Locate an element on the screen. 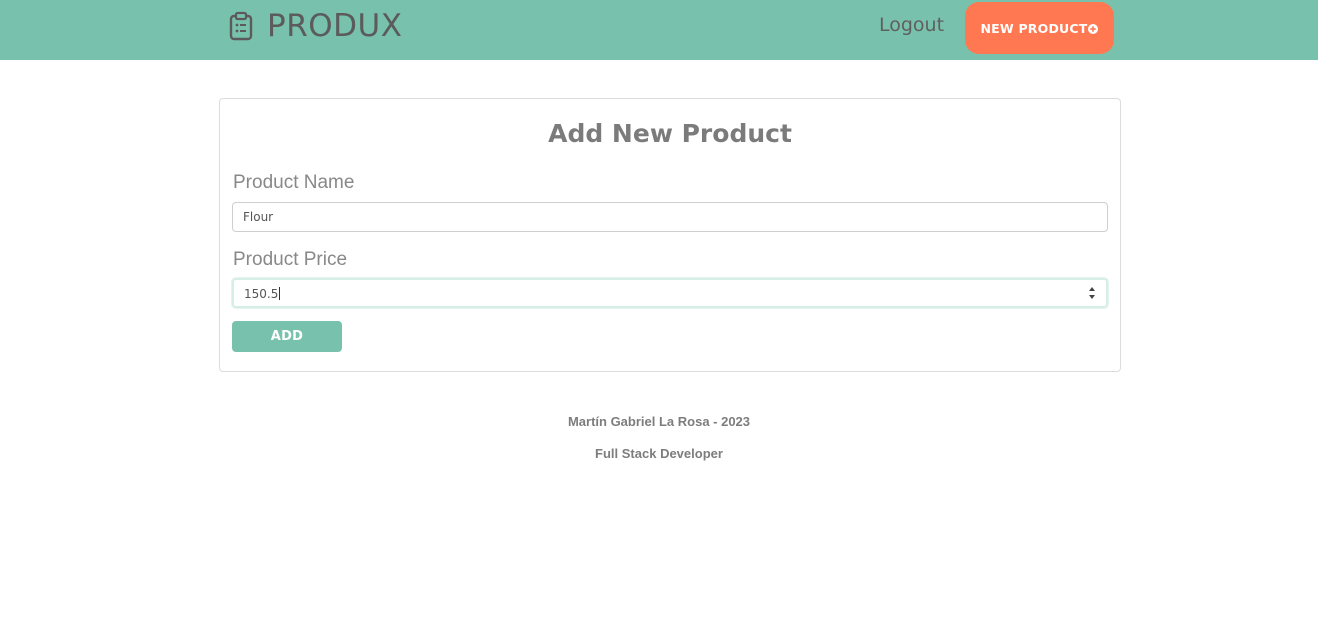 The height and width of the screenshot is (622, 1318). new-product-button: NEW PRODUCT is located at coordinates (1039, 28).